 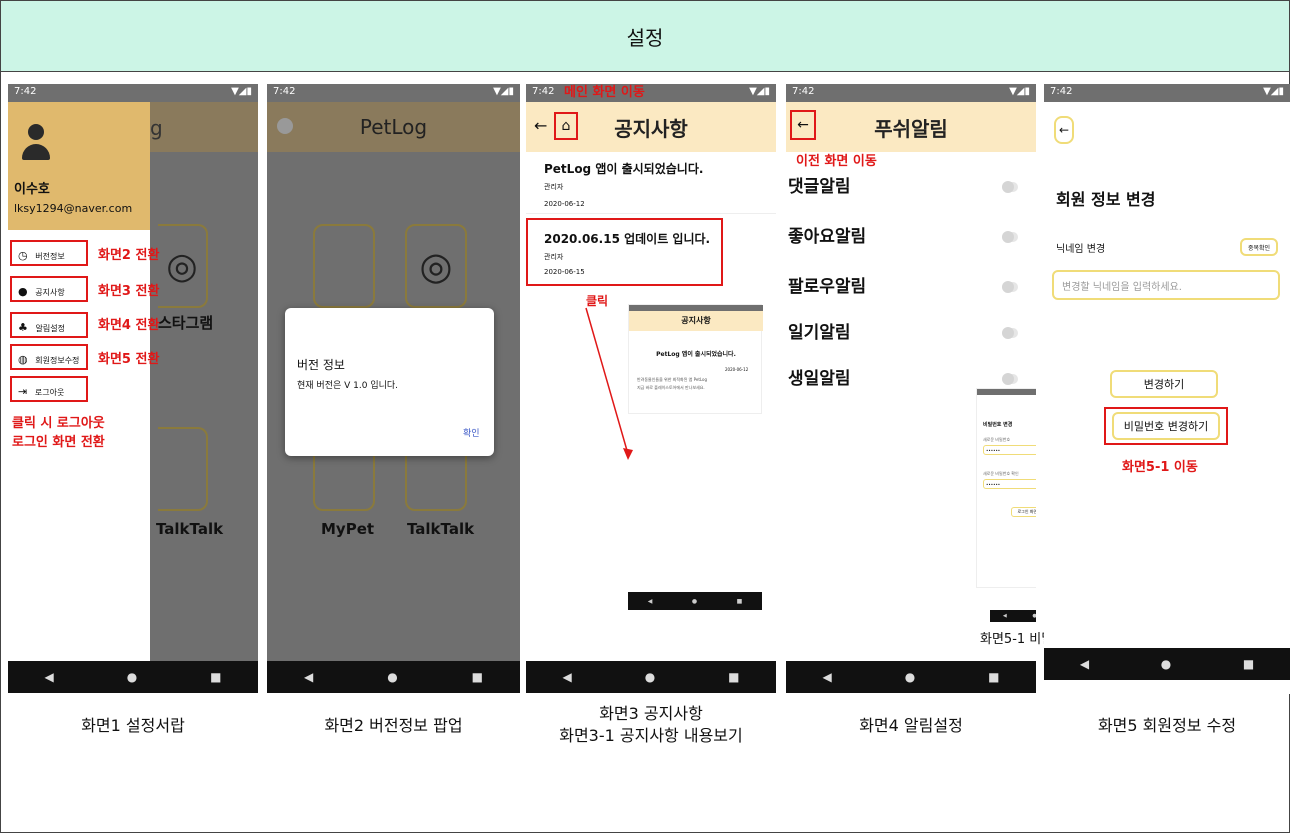 What do you see at coordinates (49, 357) in the screenshot?
I see `drawer-item-profile: ◍ 회원정보수정` at bounding box center [49, 357].